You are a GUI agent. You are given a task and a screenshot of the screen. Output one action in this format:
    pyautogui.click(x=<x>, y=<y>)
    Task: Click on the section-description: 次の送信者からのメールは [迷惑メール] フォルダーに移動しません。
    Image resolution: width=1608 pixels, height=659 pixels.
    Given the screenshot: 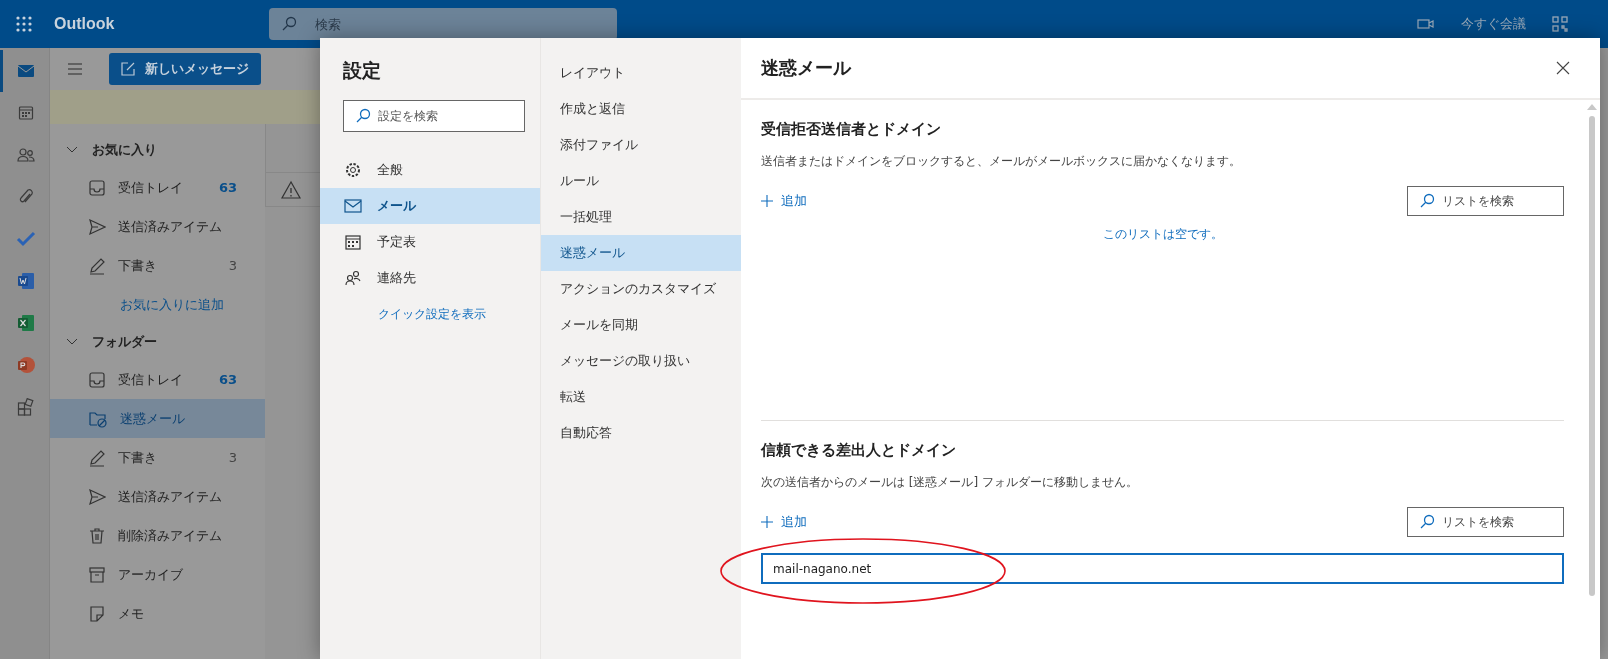 What is the action you would take?
    pyautogui.click(x=950, y=482)
    